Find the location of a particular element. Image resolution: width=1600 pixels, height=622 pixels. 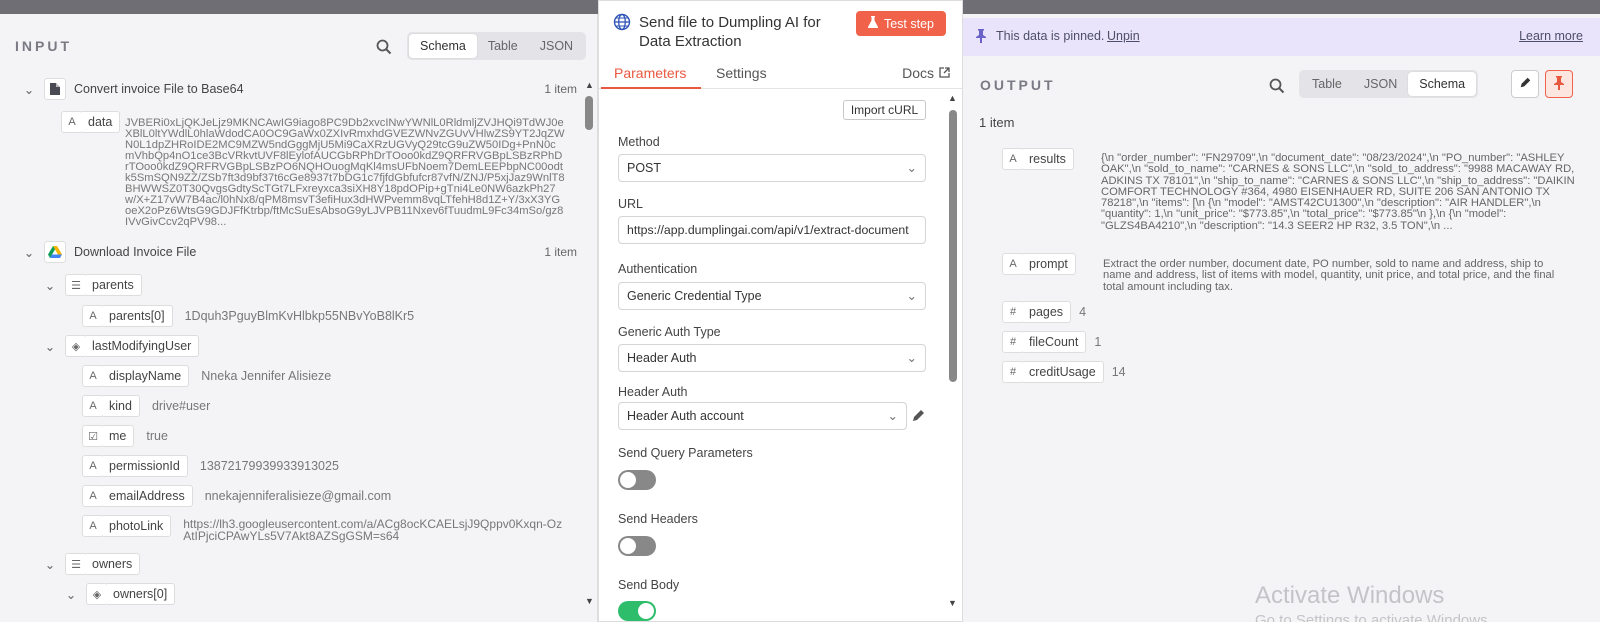

field-last-modifying-user: ⌄ ◈ lastModifyingUser is located at coordinates (121, 346).